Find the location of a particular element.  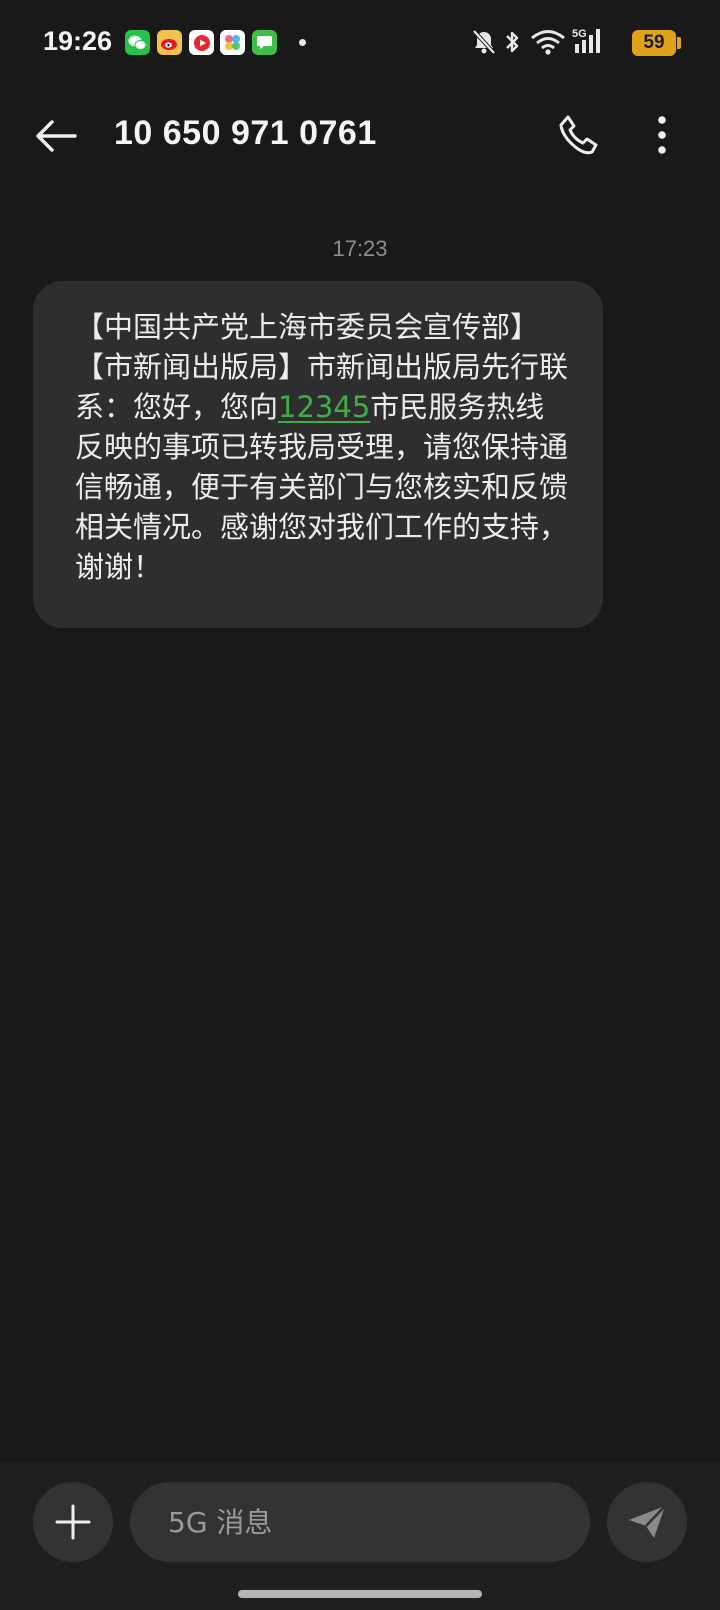

phone-icon is located at coordinates (578, 135).